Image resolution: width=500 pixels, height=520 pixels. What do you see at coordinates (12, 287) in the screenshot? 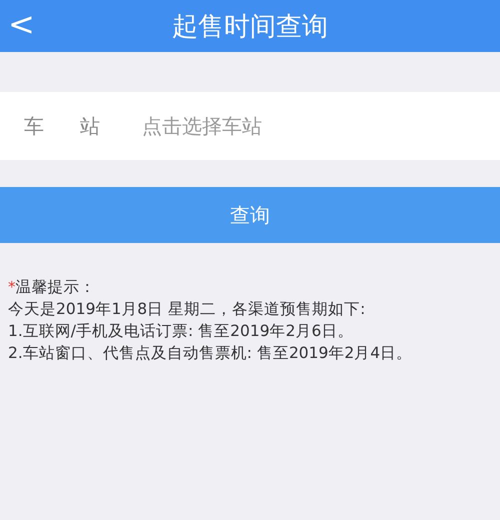
I see `required-mark: *` at bounding box center [12, 287].